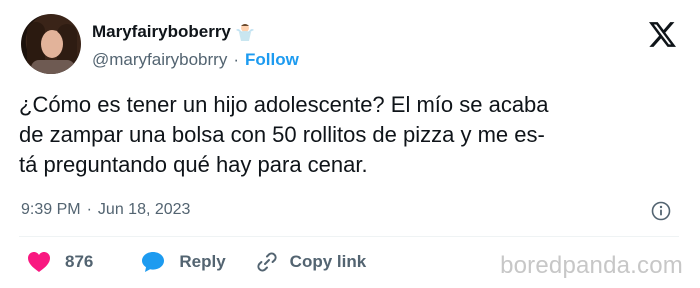  Describe the element at coordinates (159, 60) in the screenshot. I see `user-handle: @maryfairybobrry` at that location.